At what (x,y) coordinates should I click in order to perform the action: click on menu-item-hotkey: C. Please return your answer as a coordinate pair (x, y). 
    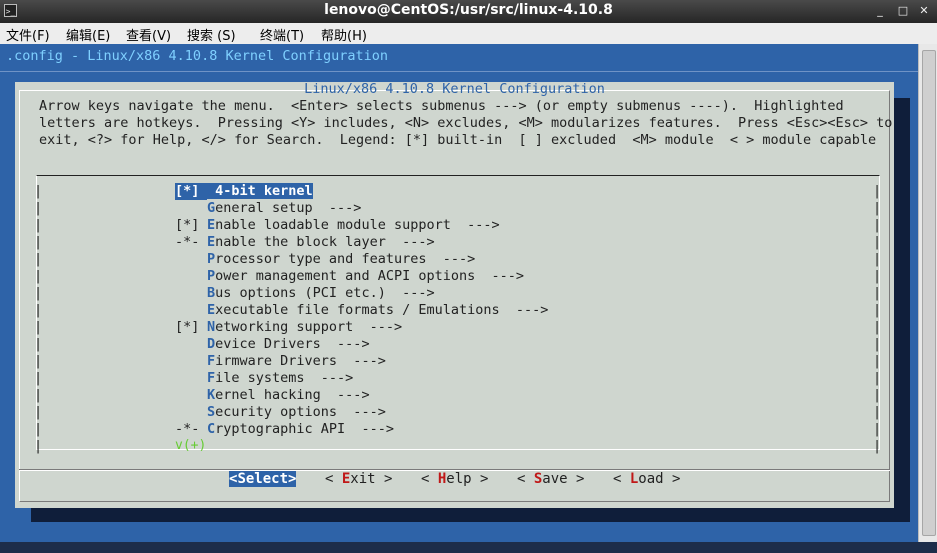
    Looking at the image, I should click on (211, 429).